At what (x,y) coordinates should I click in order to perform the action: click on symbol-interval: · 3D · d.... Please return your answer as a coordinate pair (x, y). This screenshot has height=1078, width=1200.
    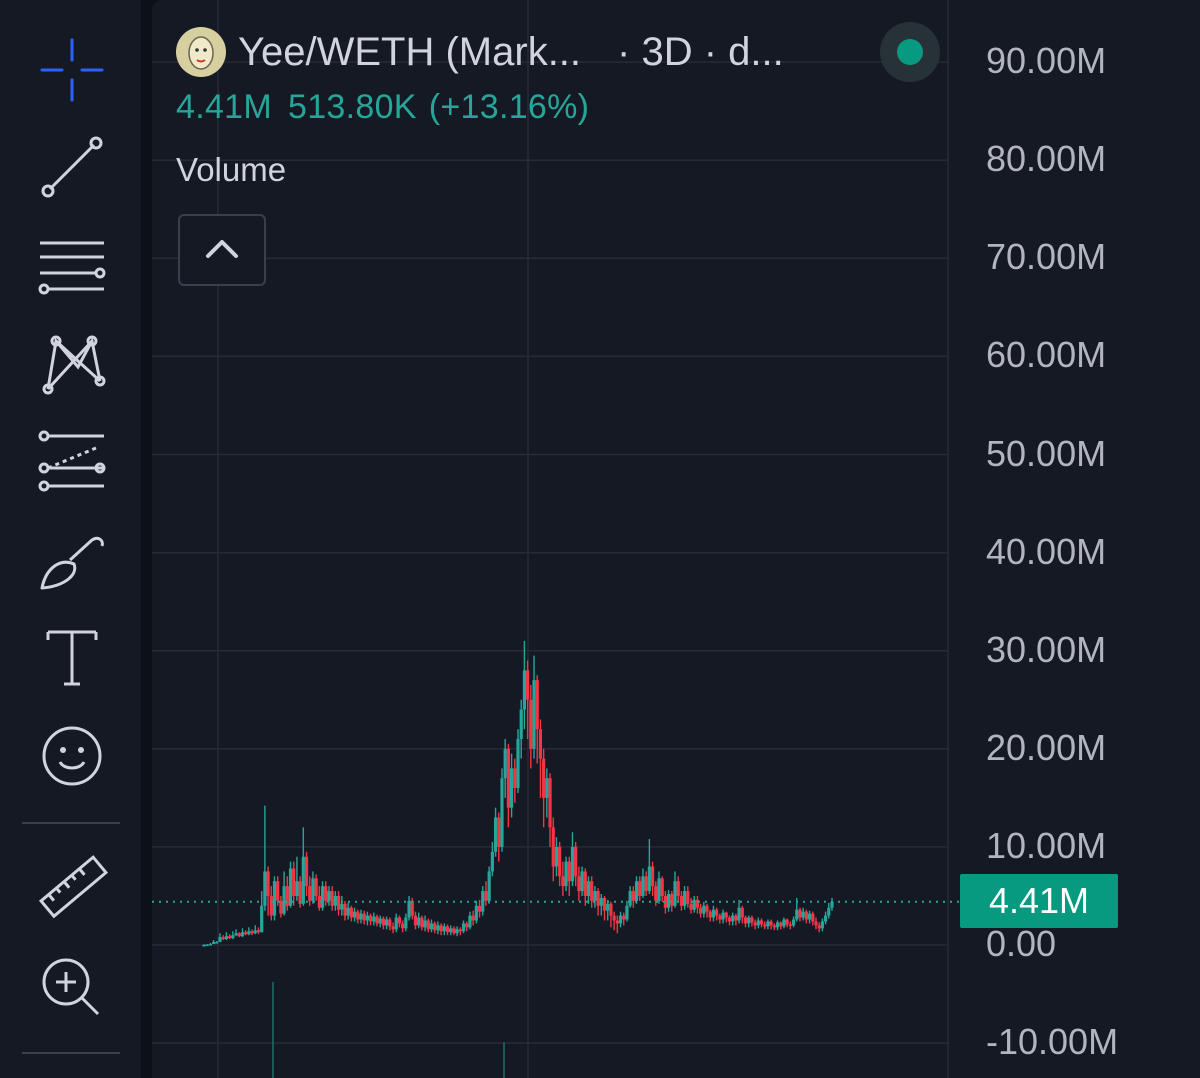
    Looking at the image, I should click on (700, 52).